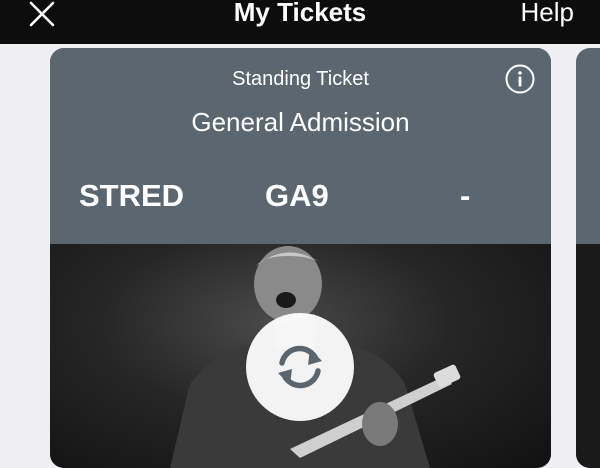  I want to click on next-ticket-card-peek, so click(588, 258).